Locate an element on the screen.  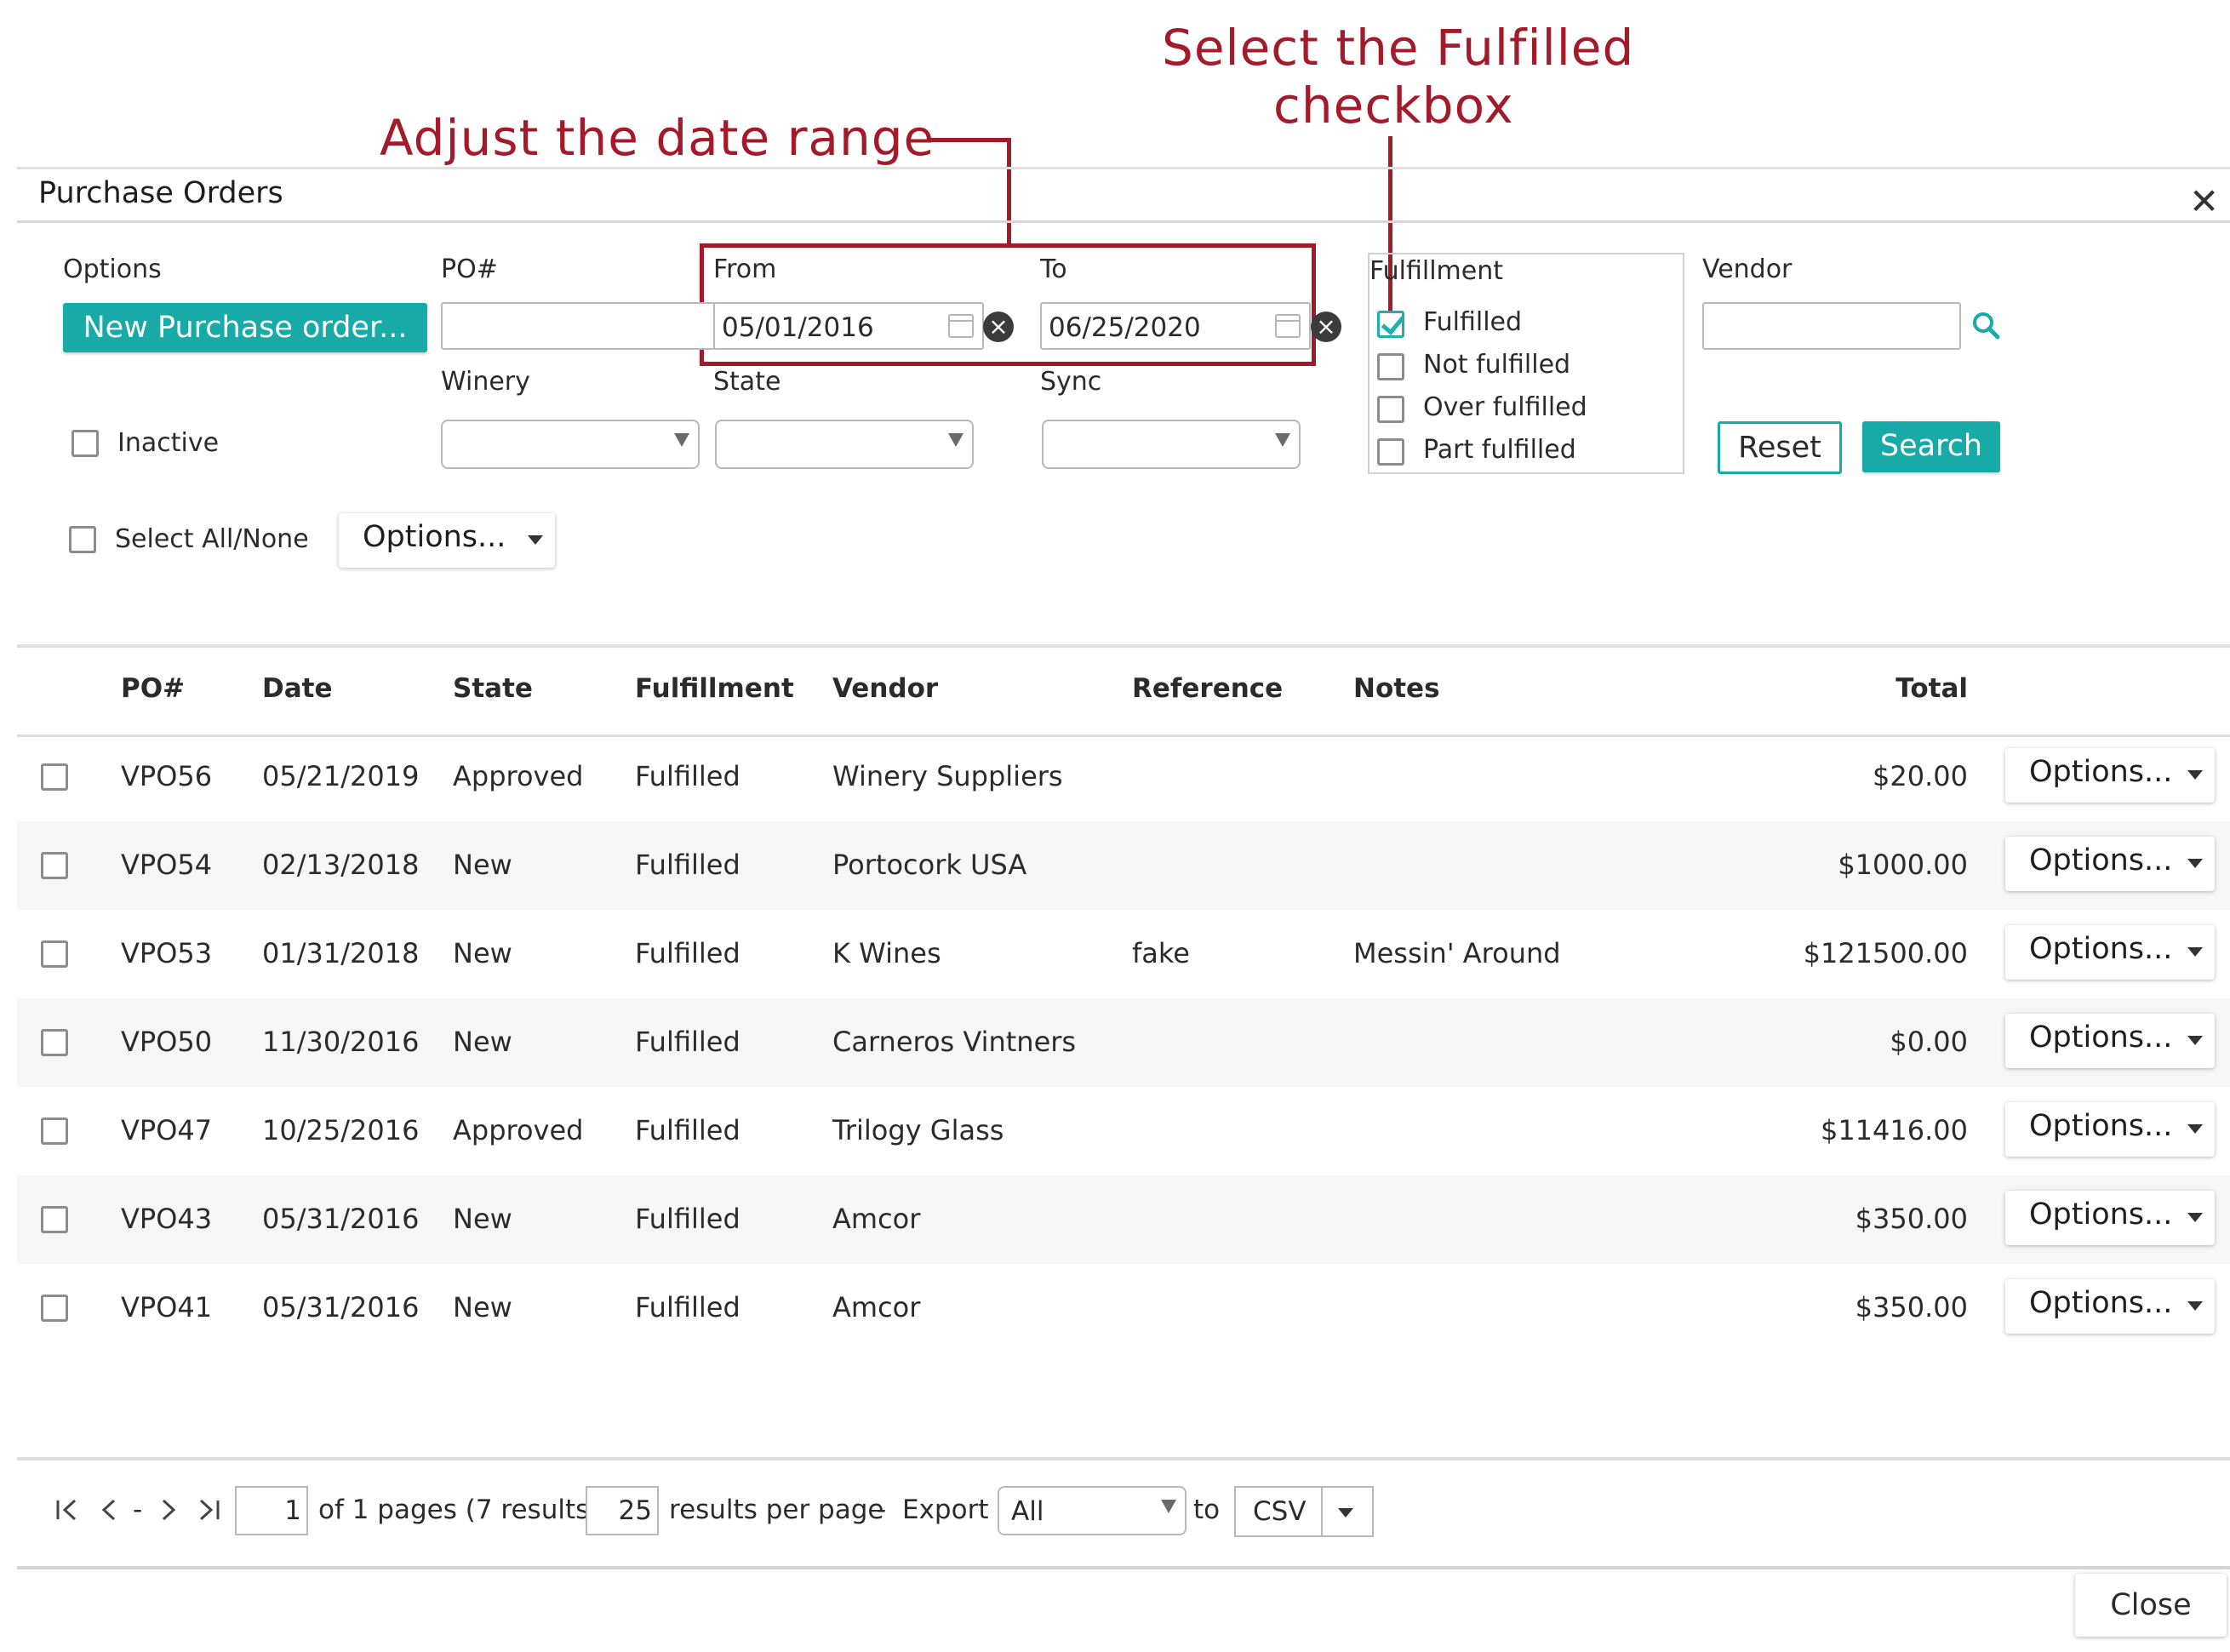
cell-po: VPO41 is located at coordinates (167, 1307).